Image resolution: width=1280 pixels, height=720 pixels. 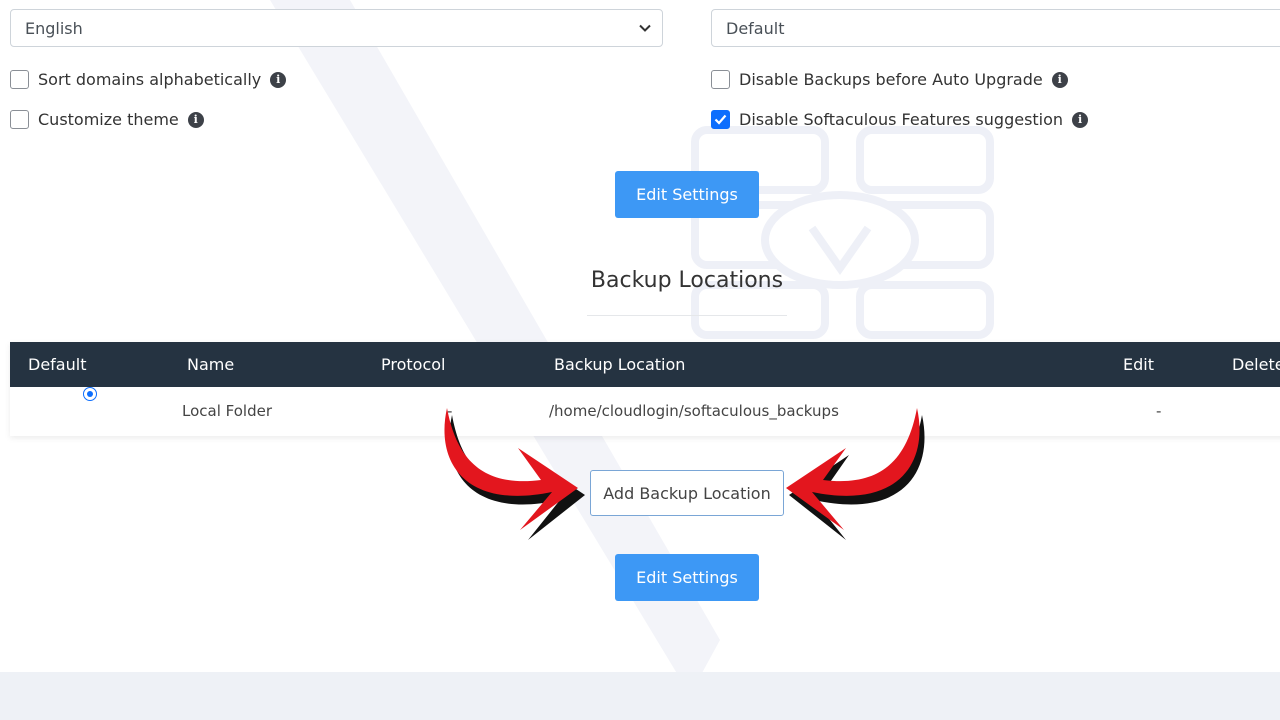 What do you see at coordinates (720, 79) in the screenshot?
I see `disable-backups-checkbox` at bounding box center [720, 79].